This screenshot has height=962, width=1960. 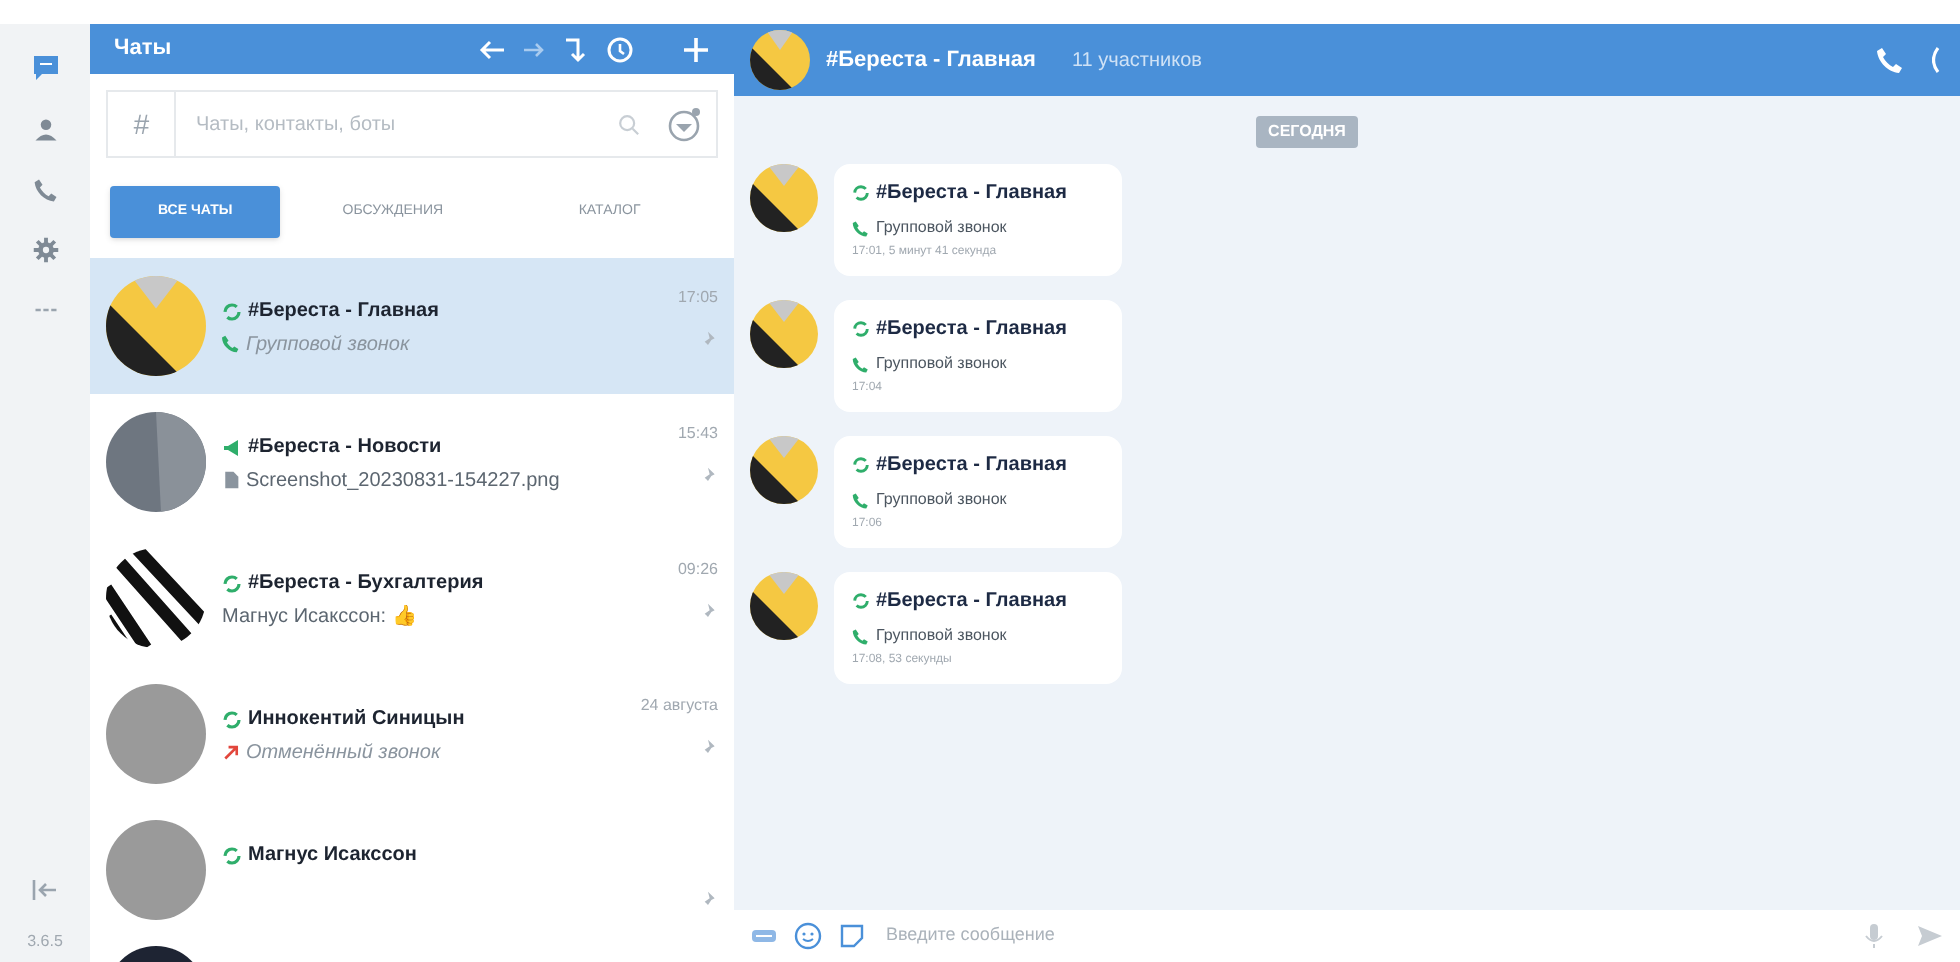 I want to click on forward-arrow-icon, so click(x=534, y=49).